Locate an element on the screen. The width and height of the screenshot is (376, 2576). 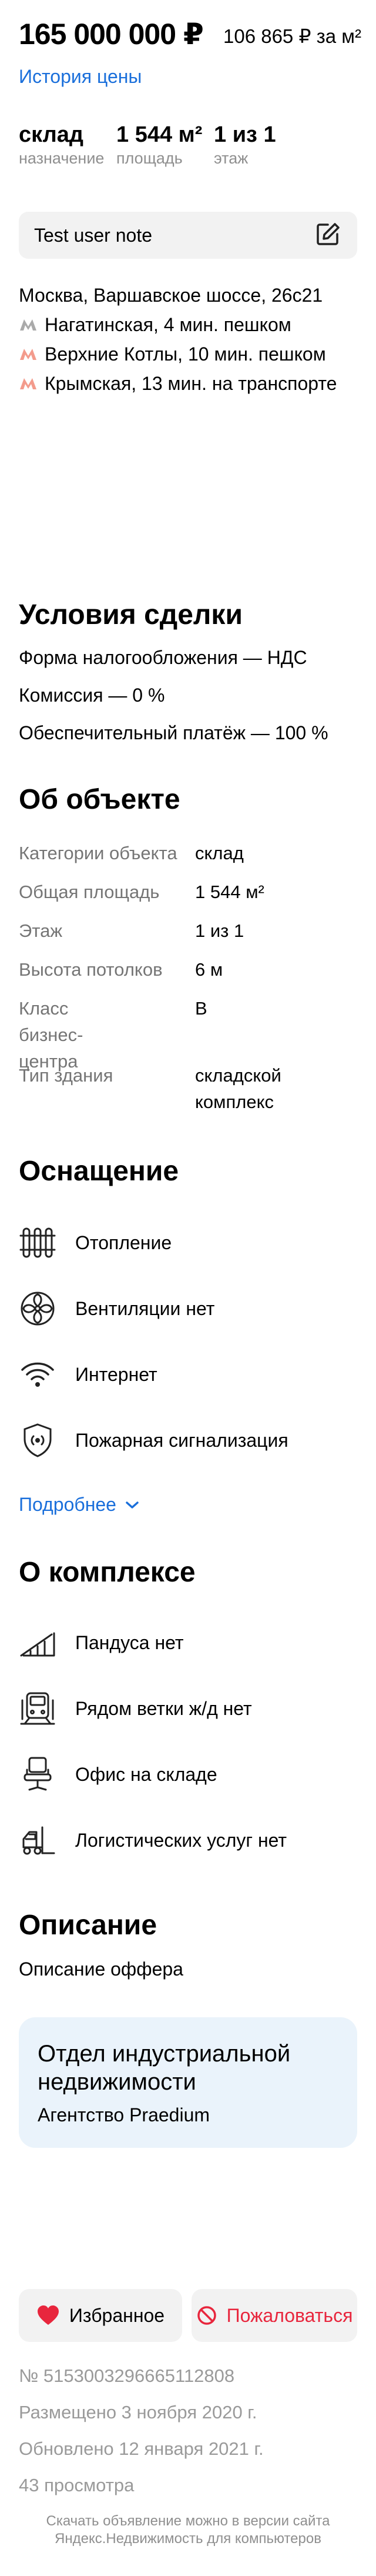
feature-item: Пожарная сигнализация is located at coordinates (153, 1440).